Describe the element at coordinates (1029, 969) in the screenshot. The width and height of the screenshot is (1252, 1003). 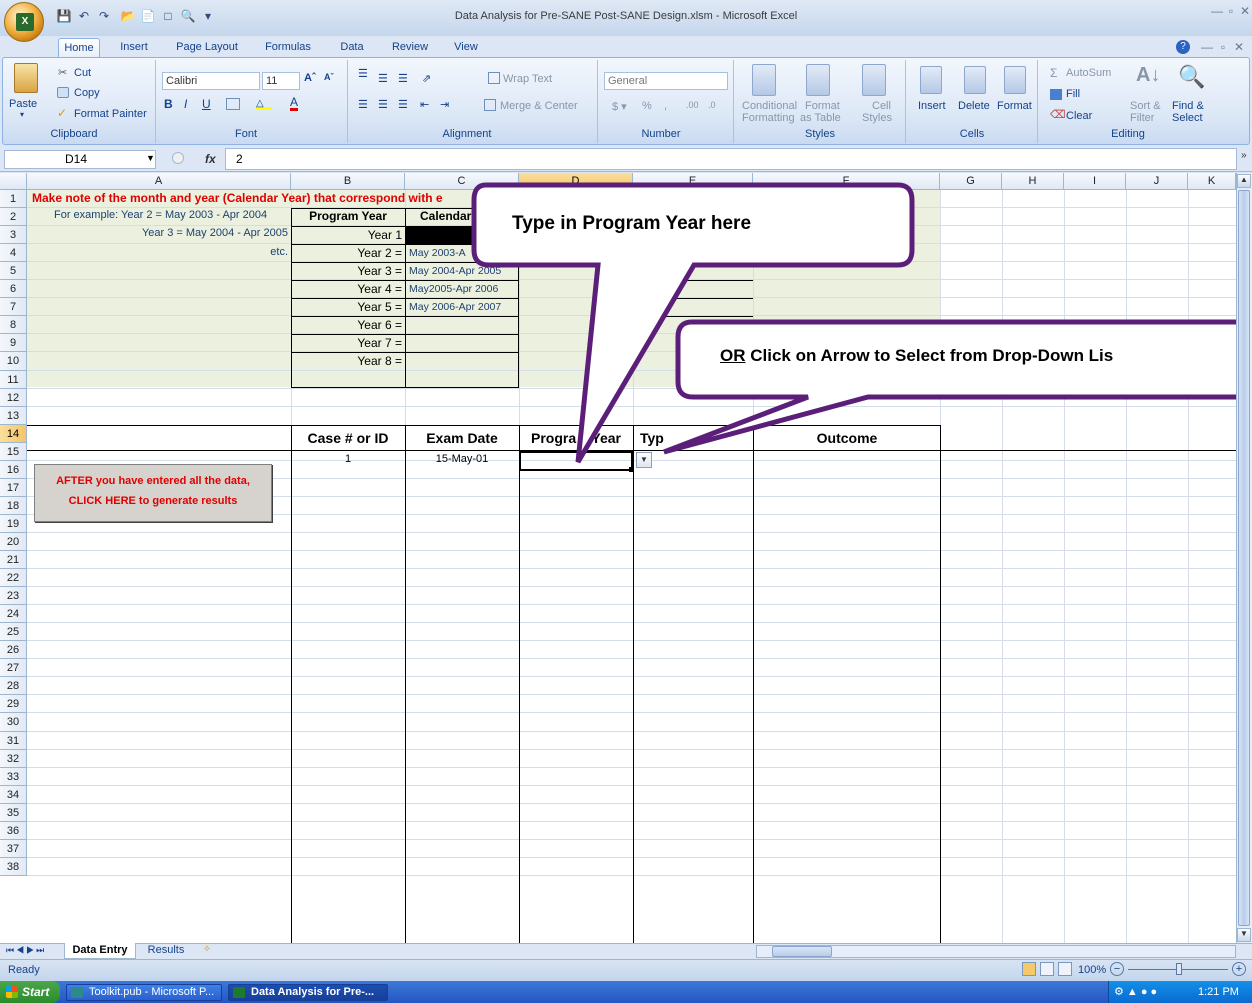
I see `normal-view-icon` at that location.